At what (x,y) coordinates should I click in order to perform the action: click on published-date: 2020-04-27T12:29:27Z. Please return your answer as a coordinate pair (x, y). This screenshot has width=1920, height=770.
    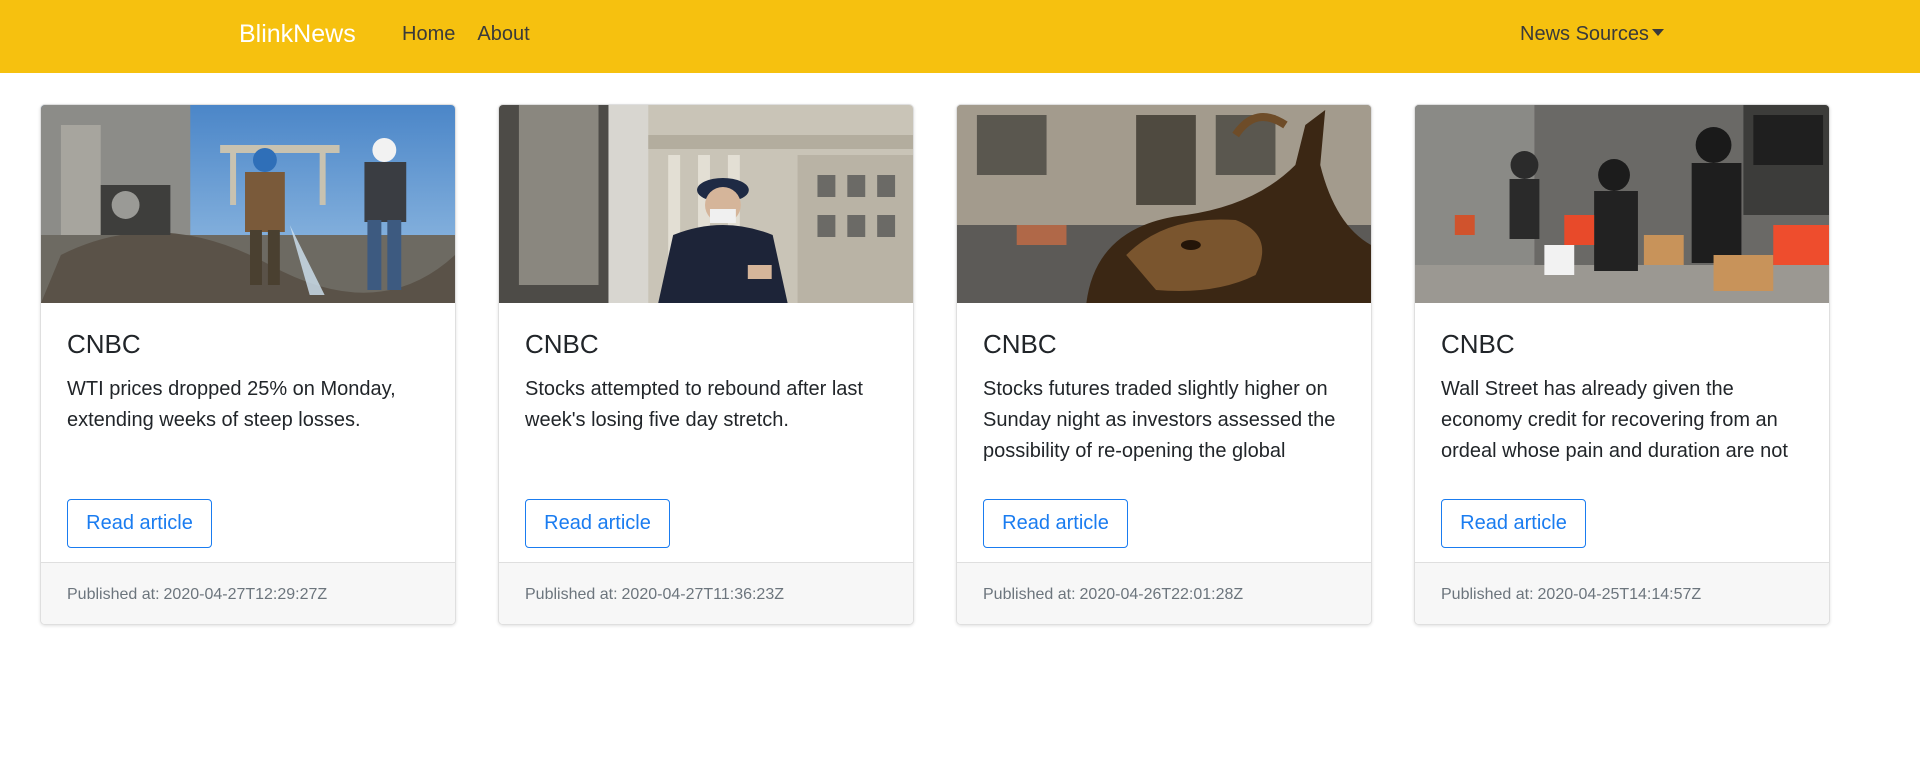
    Looking at the image, I should click on (245, 594).